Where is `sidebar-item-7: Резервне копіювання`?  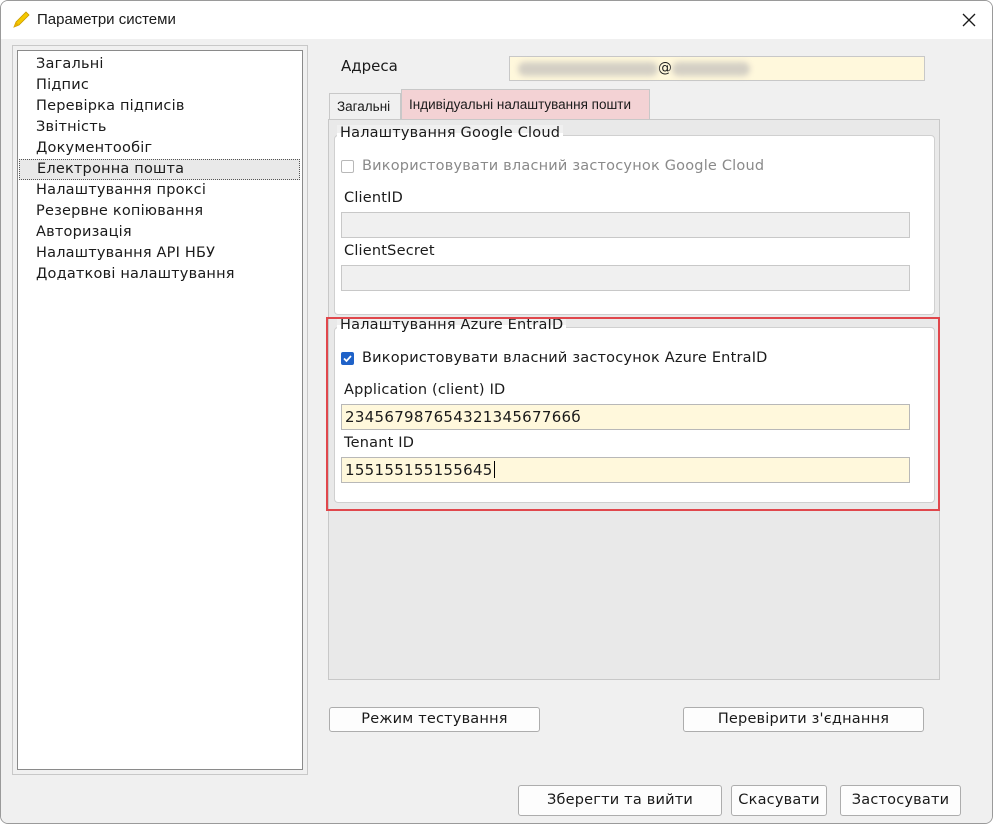 sidebar-item-7: Резервне копіювання is located at coordinates (160, 211).